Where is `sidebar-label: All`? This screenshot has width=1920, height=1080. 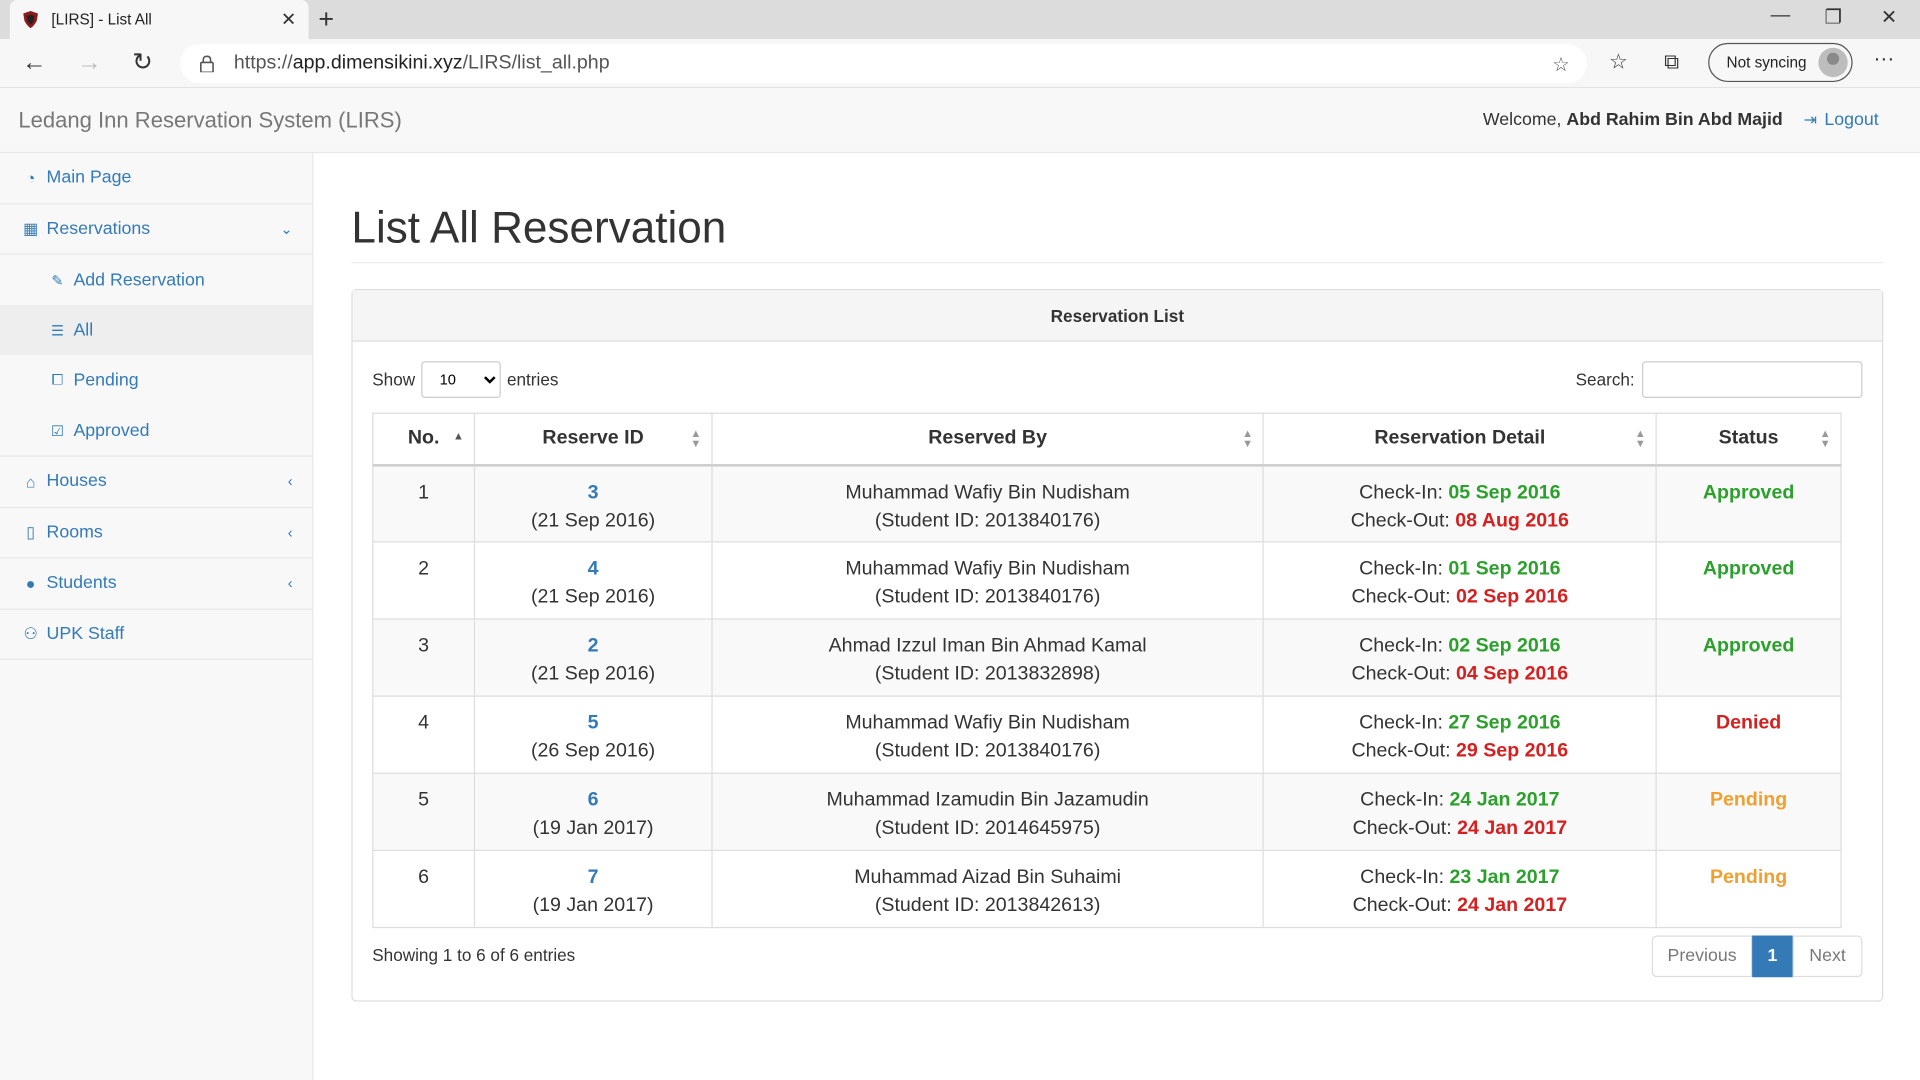 sidebar-label: All is located at coordinates (83, 330).